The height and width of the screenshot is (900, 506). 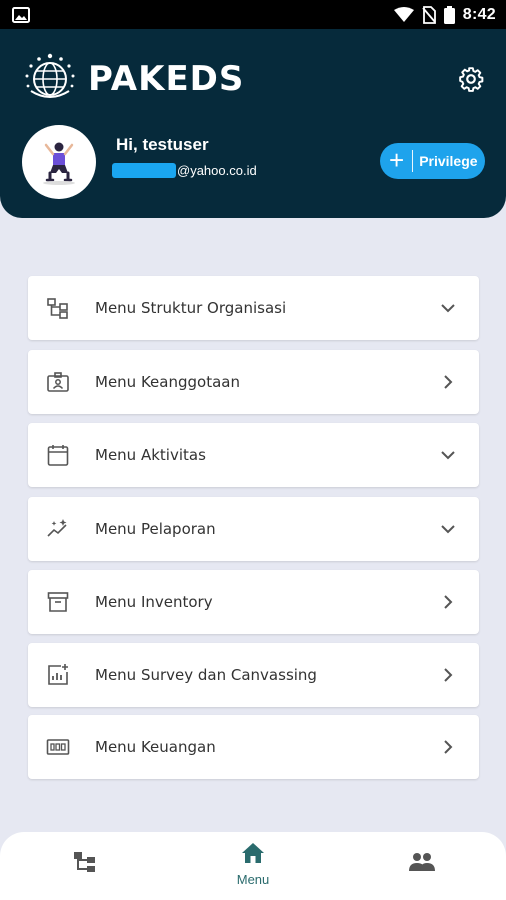 What do you see at coordinates (429, 14) in the screenshot?
I see `no-sim-icon` at bounding box center [429, 14].